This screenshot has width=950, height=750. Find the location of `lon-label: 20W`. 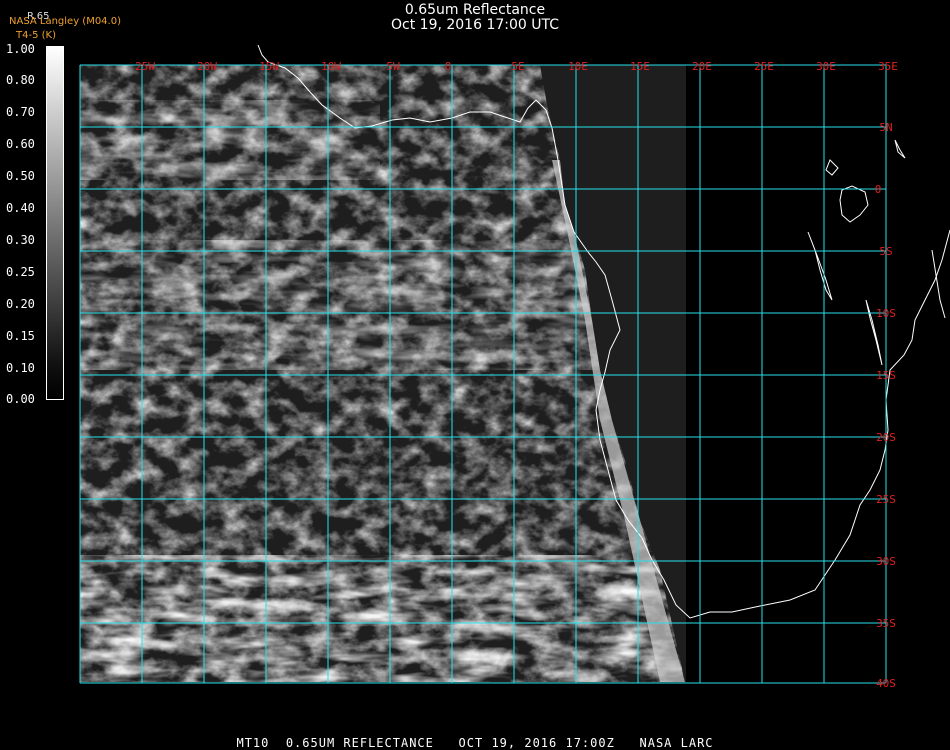

lon-label: 20W is located at coordinates (207, 66).